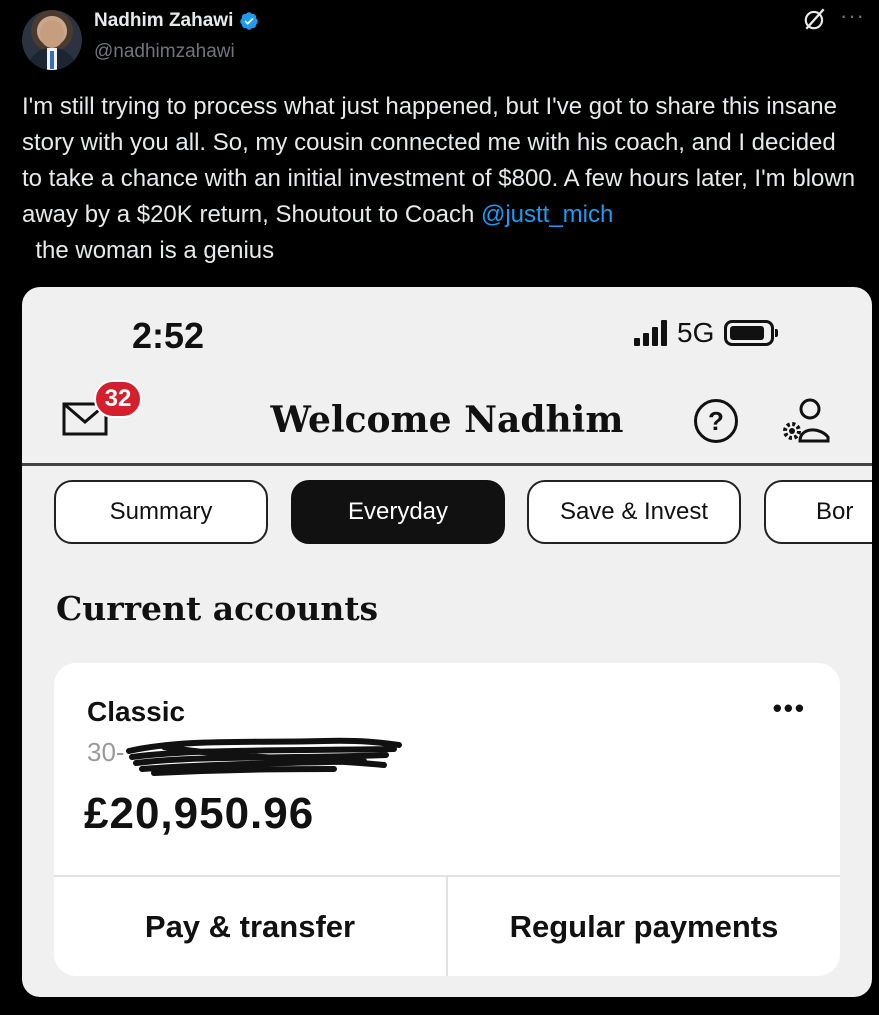 The image size is (879, 1015). What do you see at coordinates (52, 34) in the screenshot?
I see `avatar-face` at bounding box center [52, 34].